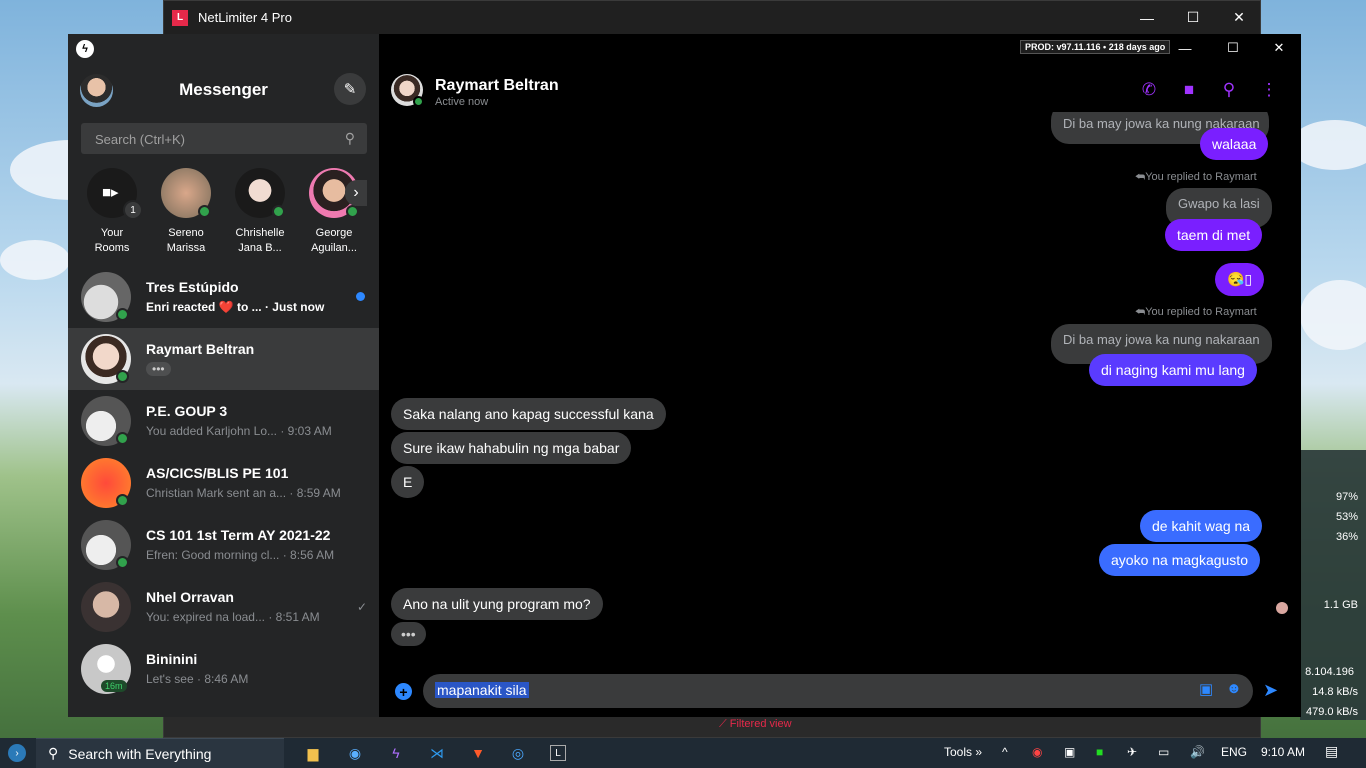  I want to click on received-message: Saka nalang ano kapag successful kana, so click(528, 414).